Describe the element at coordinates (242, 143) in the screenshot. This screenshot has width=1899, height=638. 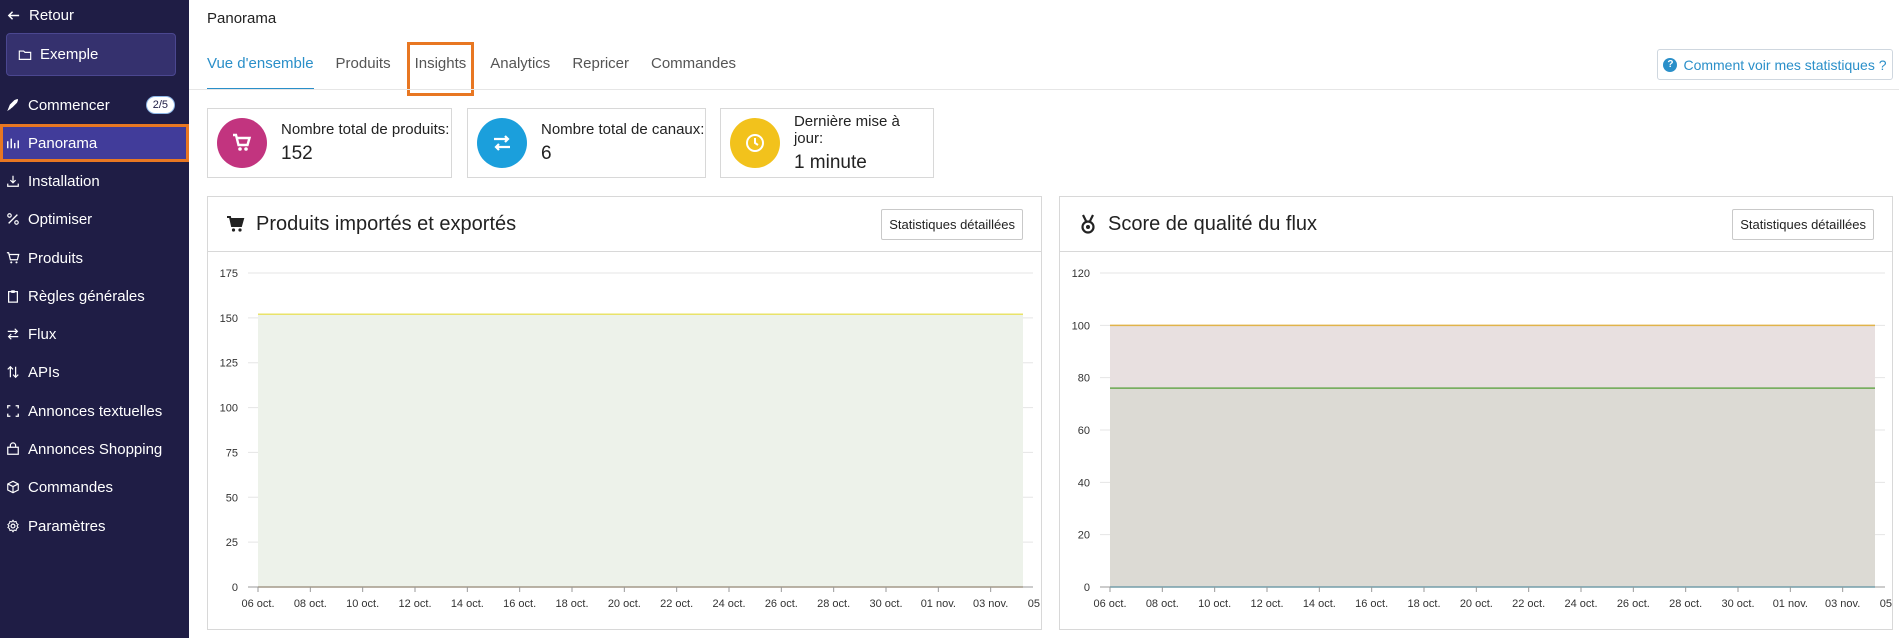
I see `cart-icon` at that location.